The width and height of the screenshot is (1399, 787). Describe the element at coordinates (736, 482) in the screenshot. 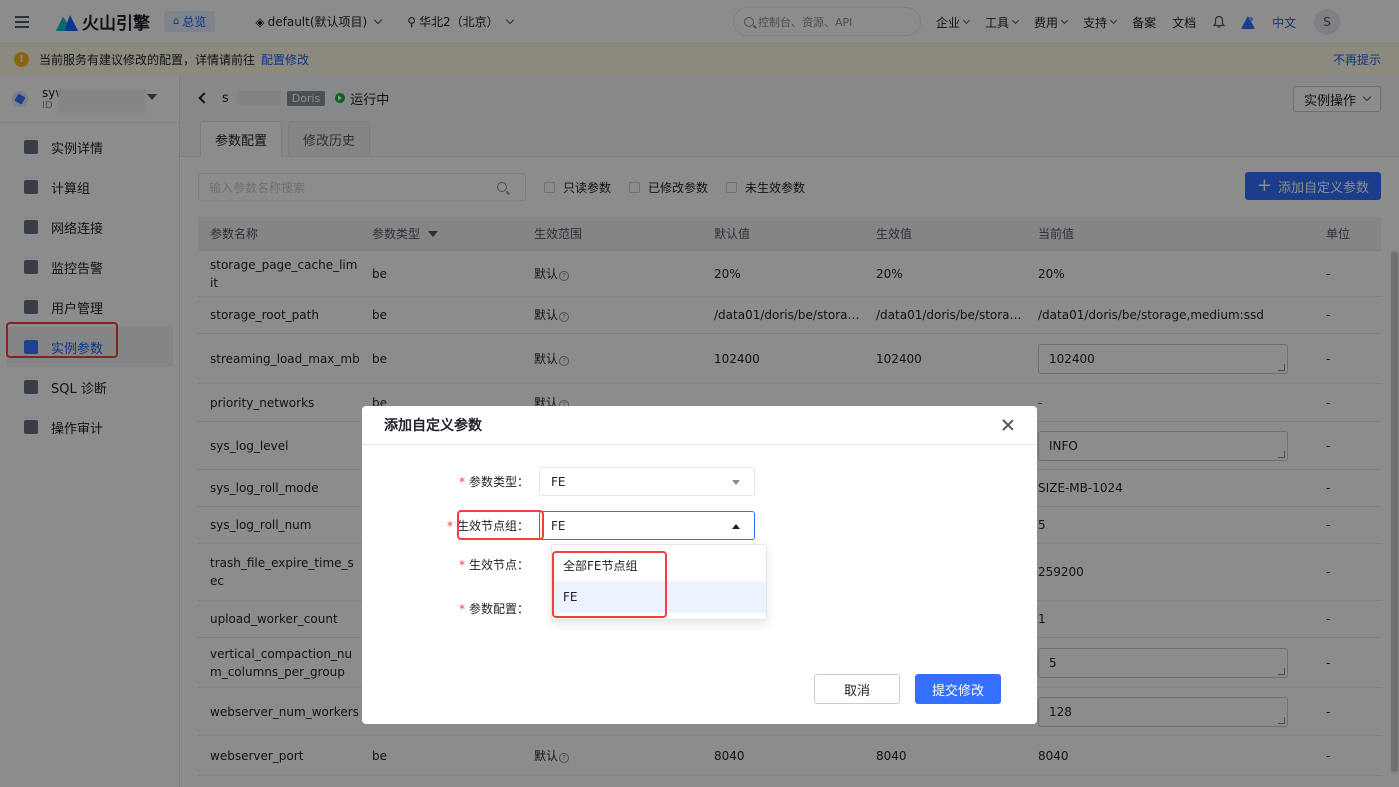

I see `caret-down-icon` at that location.